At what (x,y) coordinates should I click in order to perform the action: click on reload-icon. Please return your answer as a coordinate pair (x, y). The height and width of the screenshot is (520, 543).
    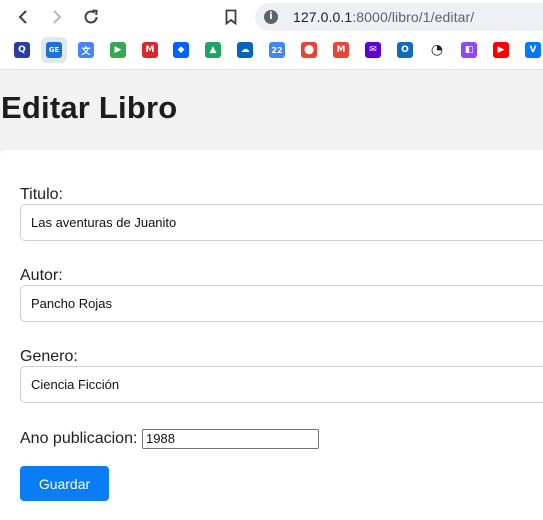
    Looking at the image, I should click on (91, 17).